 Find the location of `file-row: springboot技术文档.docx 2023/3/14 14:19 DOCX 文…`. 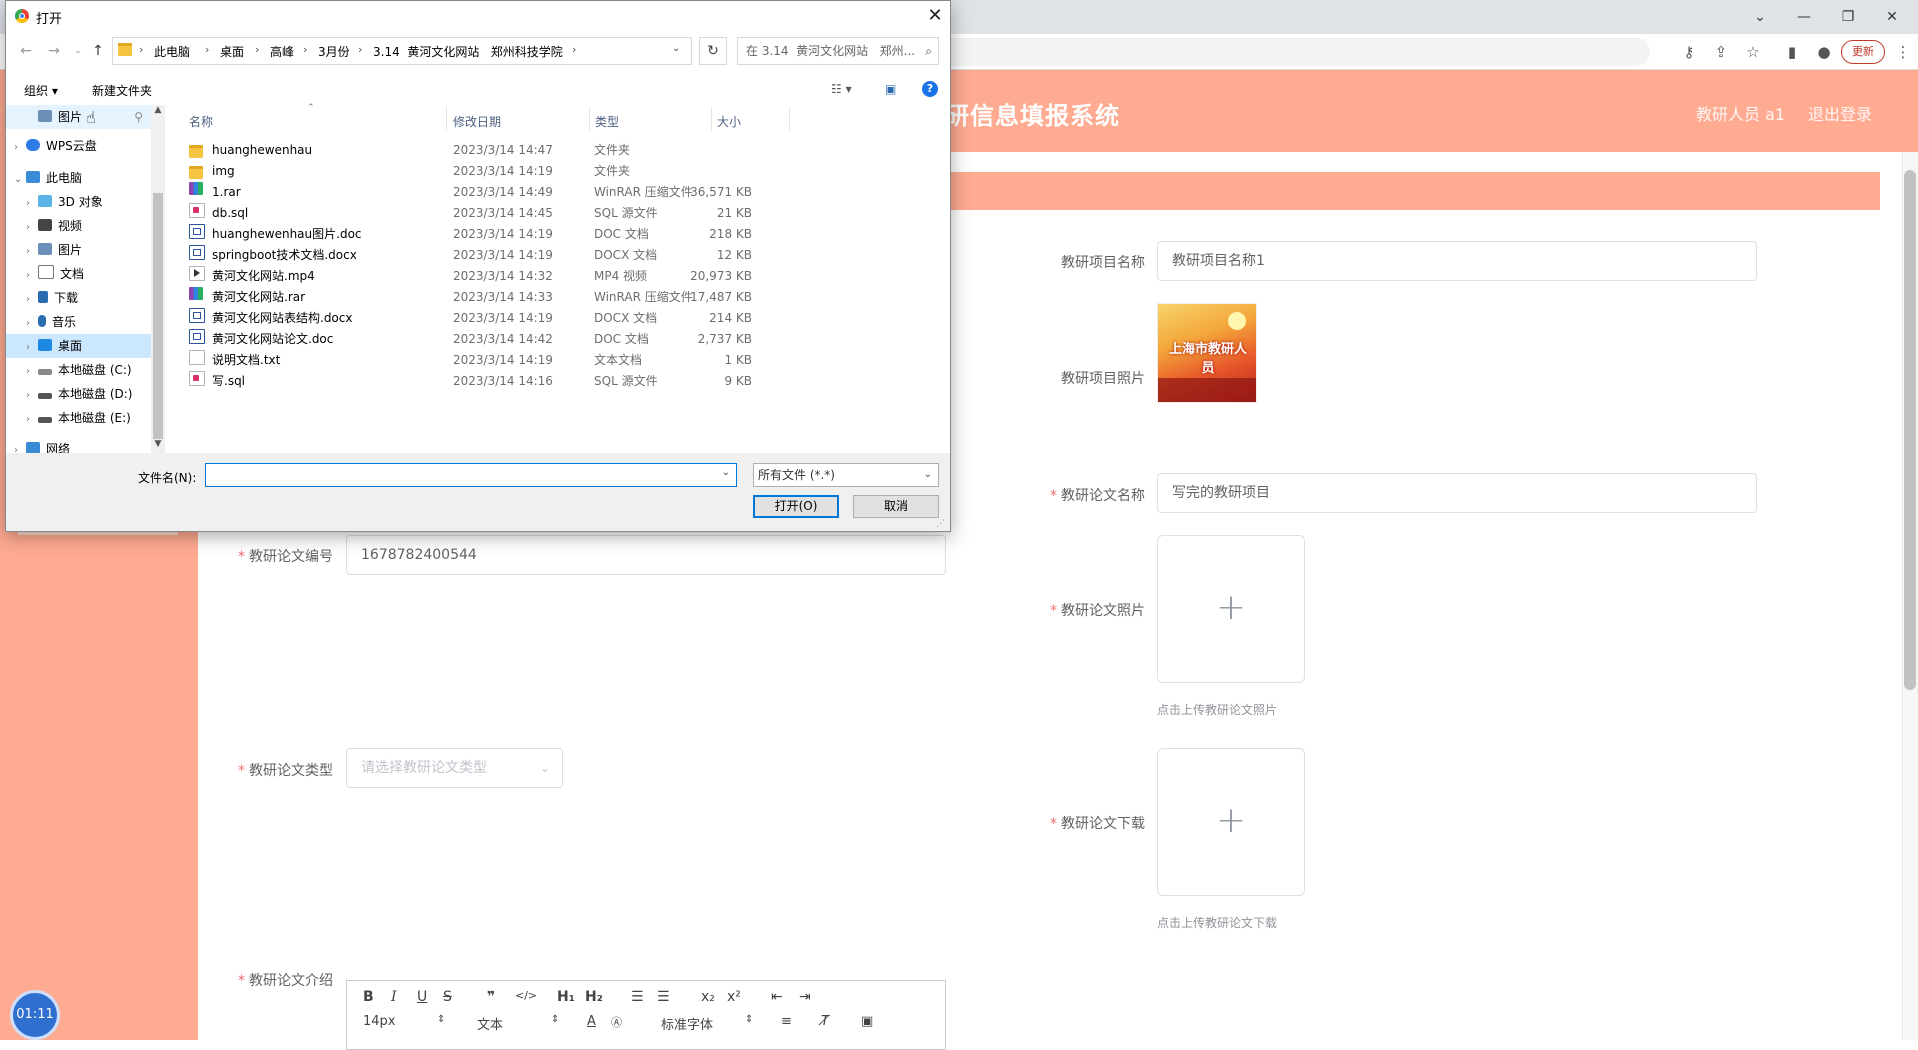

file-row: springboot技术文档.docx 2023/3/14 14:19 DOCX 文… is located at coordinates (482, 255).